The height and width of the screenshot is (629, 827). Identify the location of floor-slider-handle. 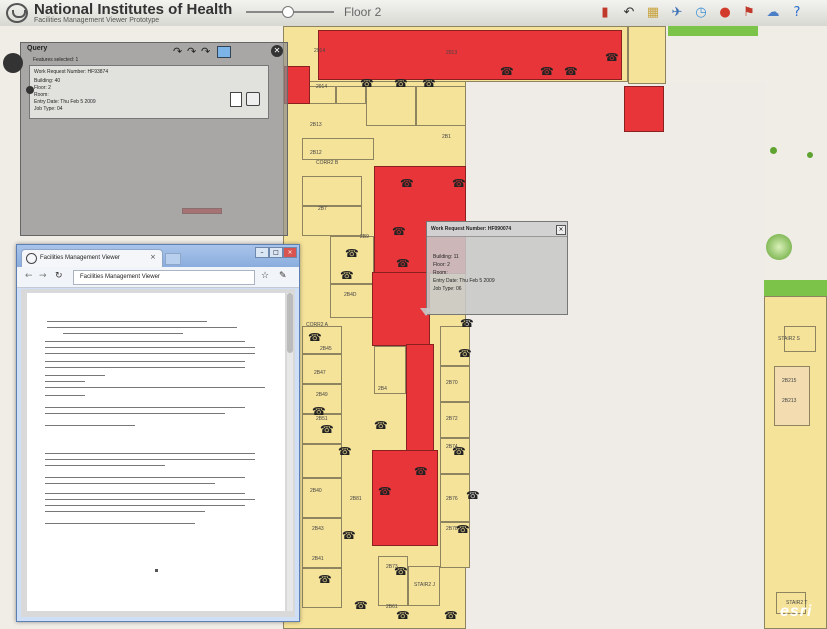
(288, 12).